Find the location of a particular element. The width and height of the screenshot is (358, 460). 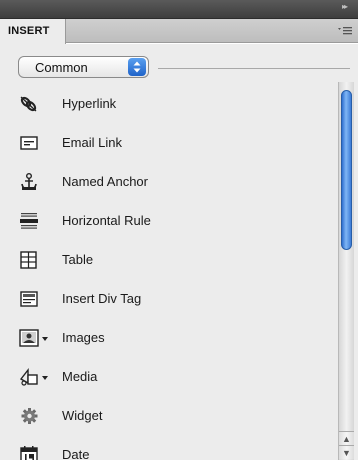

header-divider is located at coordinates (254, 68).